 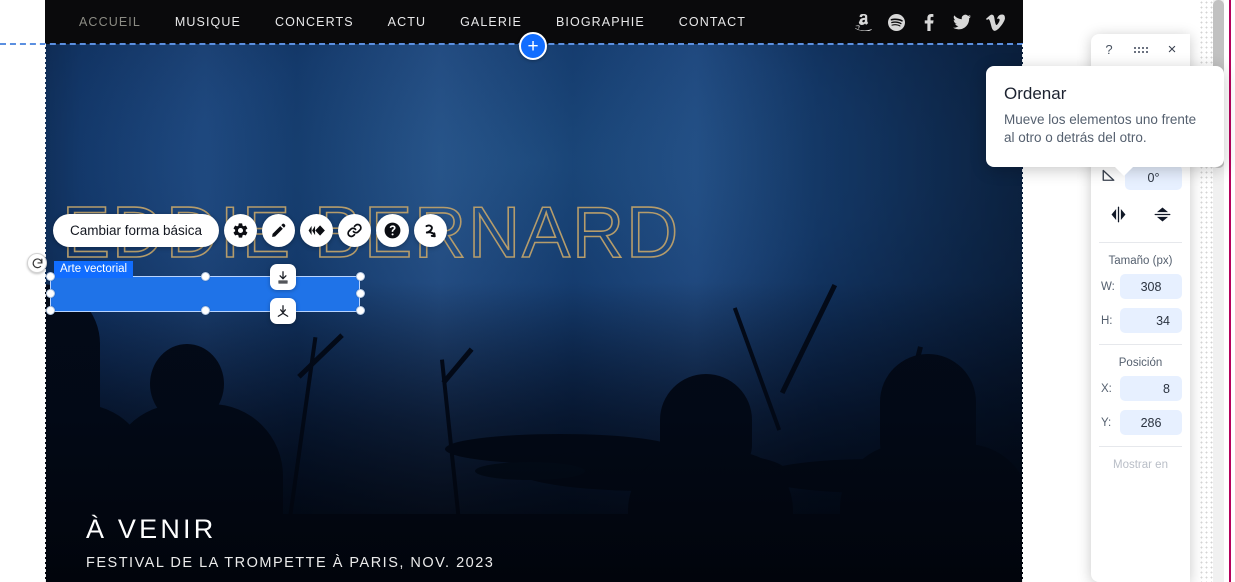 I want to click on nav-item-galerie: GALERIE, so click(x=491, y=22).